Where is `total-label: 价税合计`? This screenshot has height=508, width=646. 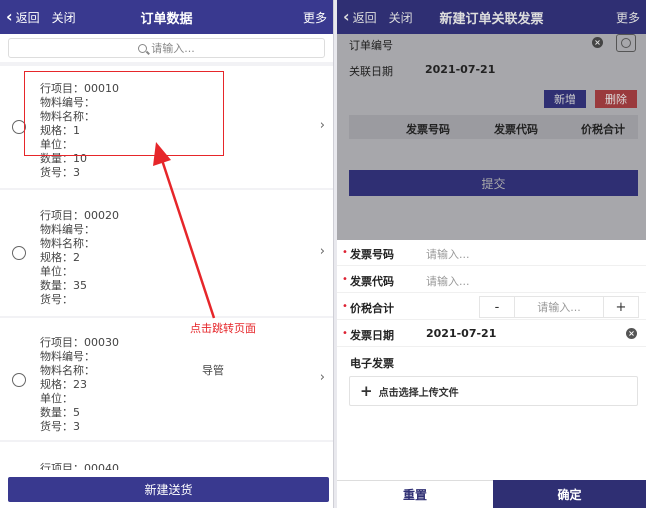
total-label: 价税合计 is located at coordinates (372, 308).